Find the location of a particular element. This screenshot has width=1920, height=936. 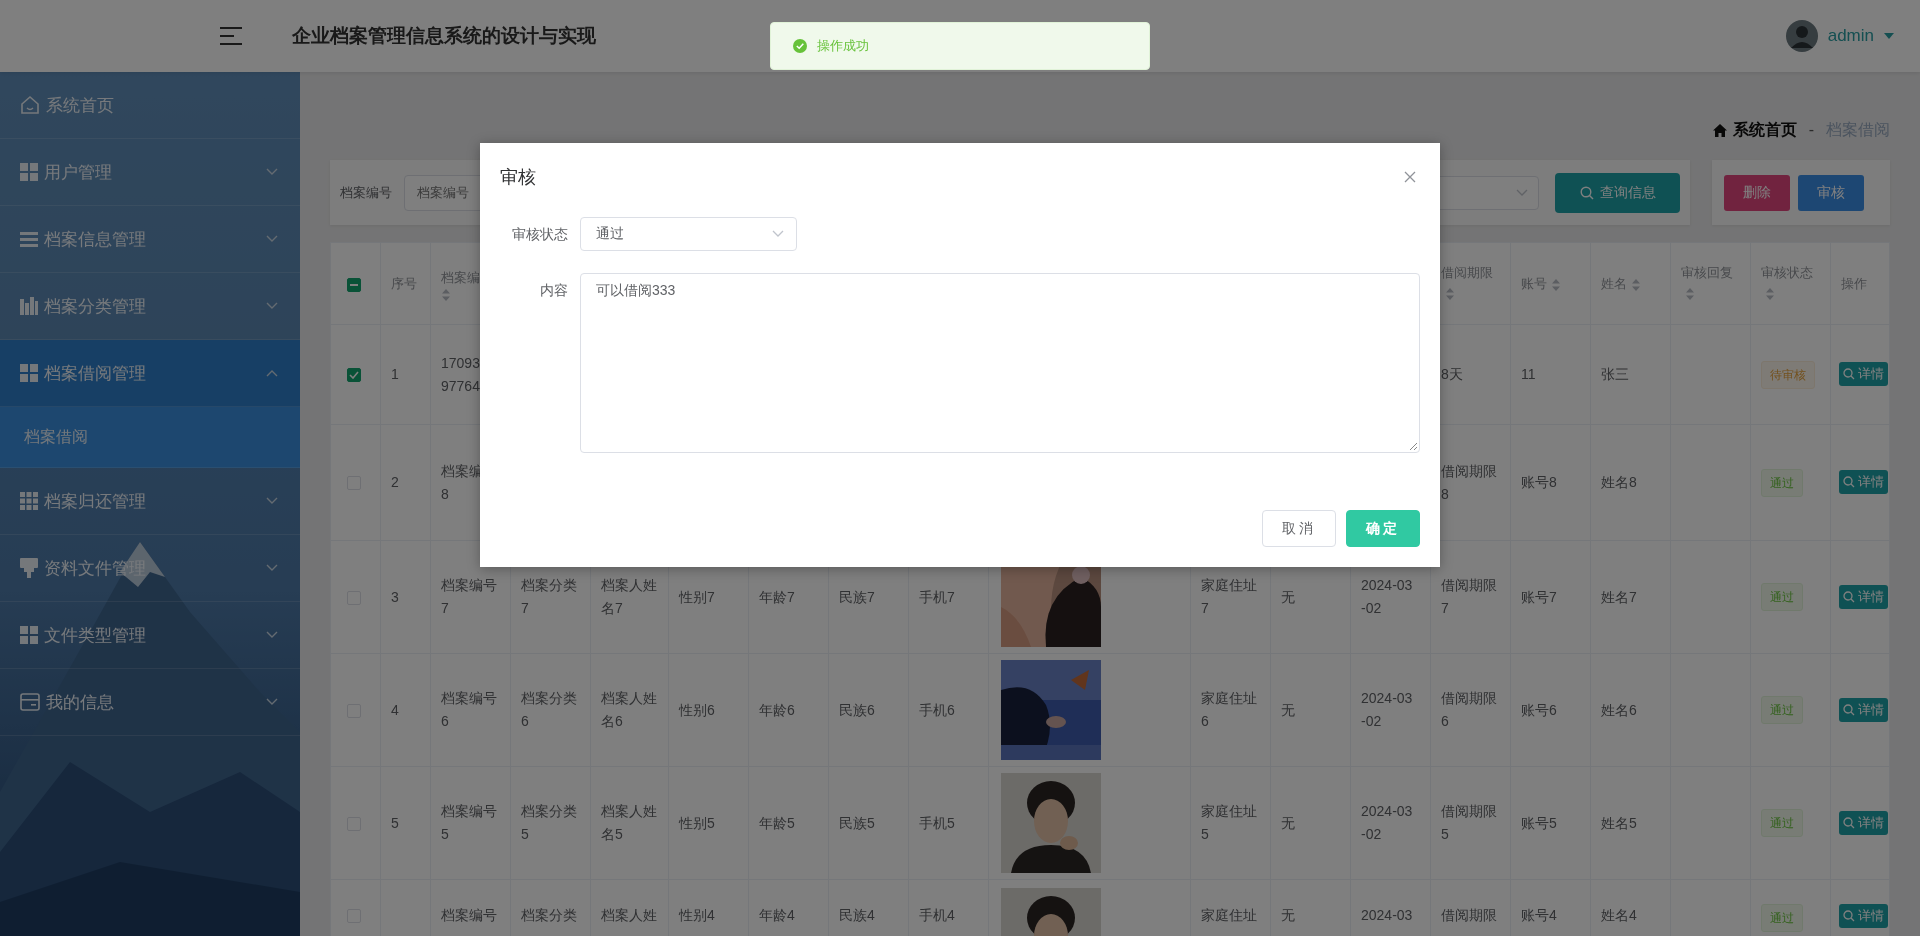

field-label: 审核状态 is located at coordinates (540, 234).